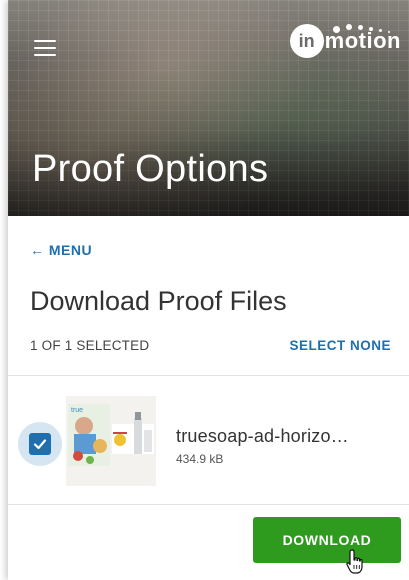  Describe the element at coordinates (340, 345) in the screenshot. I see `select-none-button: SELECT NONE` at that location.